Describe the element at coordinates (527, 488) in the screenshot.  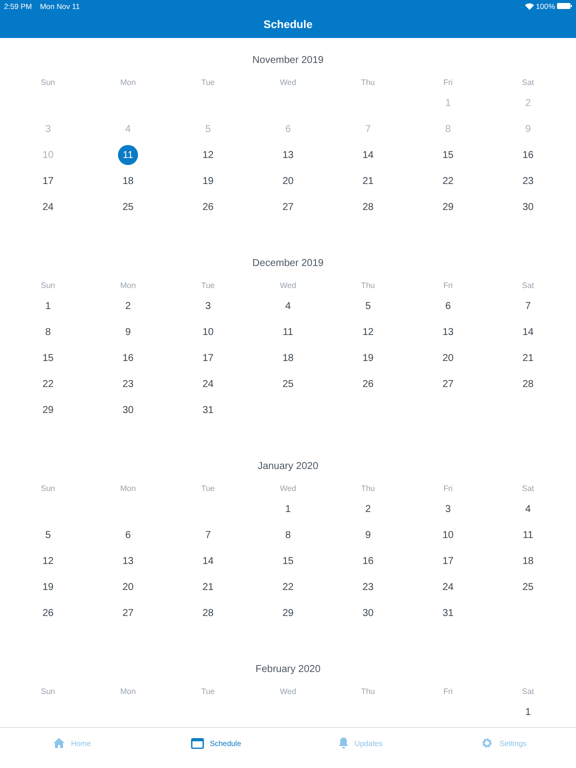
I see `weekday-label: Sat` at that location.